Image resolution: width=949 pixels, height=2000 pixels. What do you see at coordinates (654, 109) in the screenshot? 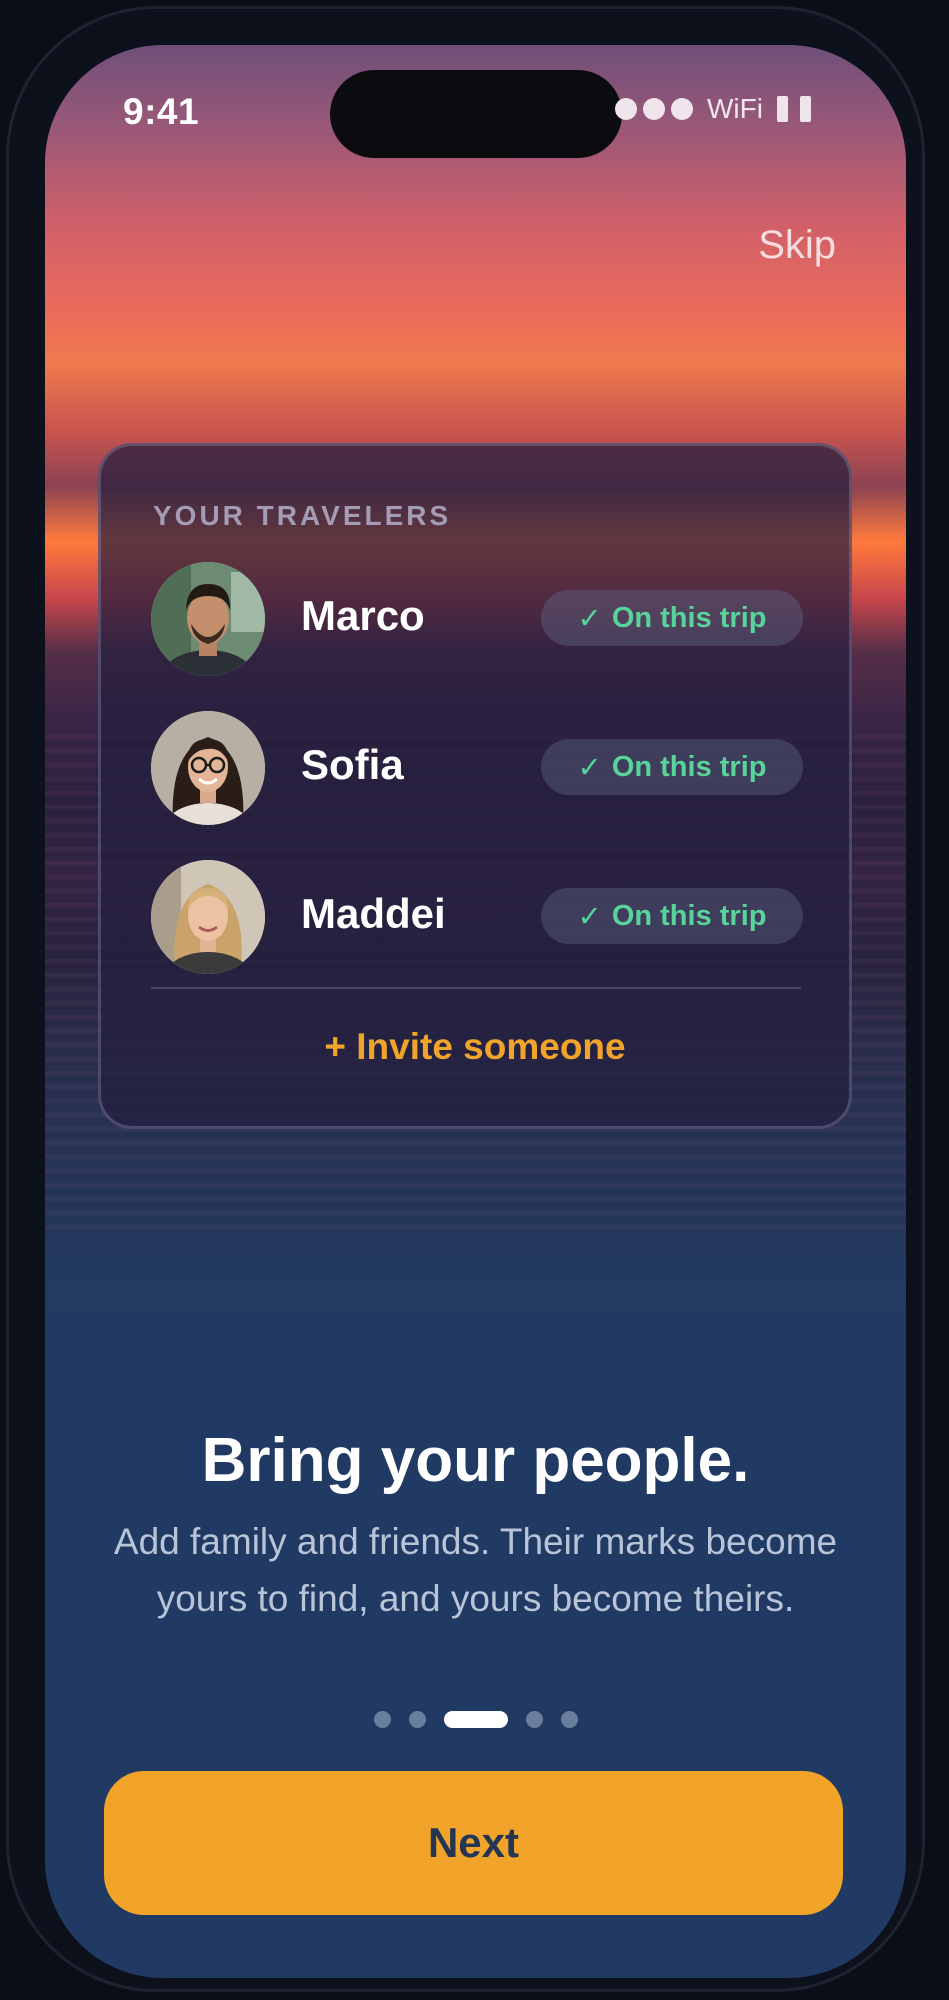
I see `signal-dots-icon` at bounding box center [654, 109].